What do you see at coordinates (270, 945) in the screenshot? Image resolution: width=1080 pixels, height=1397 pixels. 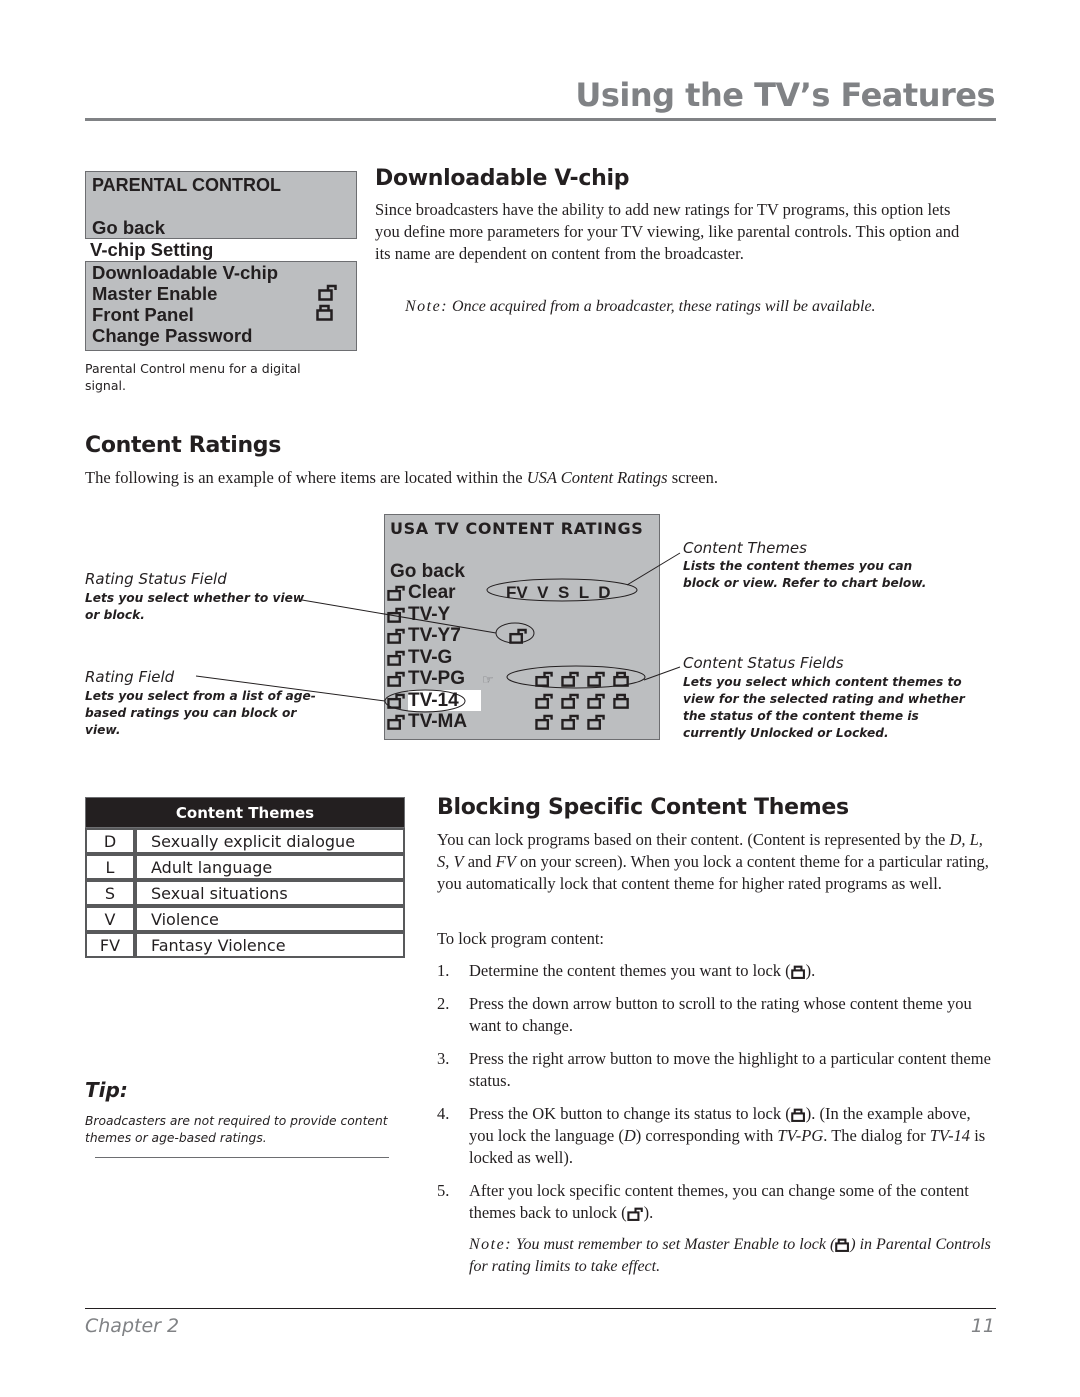 I see `theme-description: Fantasy Violence` at bounding box center [270, 945].